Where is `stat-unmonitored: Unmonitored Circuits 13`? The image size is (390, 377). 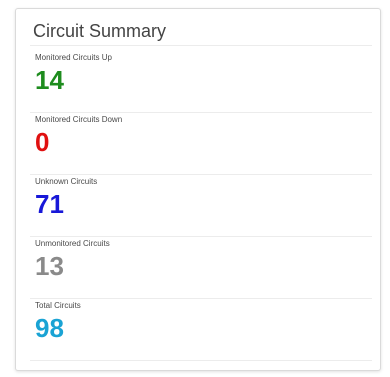
stat-unmonitored: Unmonitored Circuits 13 is located at coordinates (201, 270).